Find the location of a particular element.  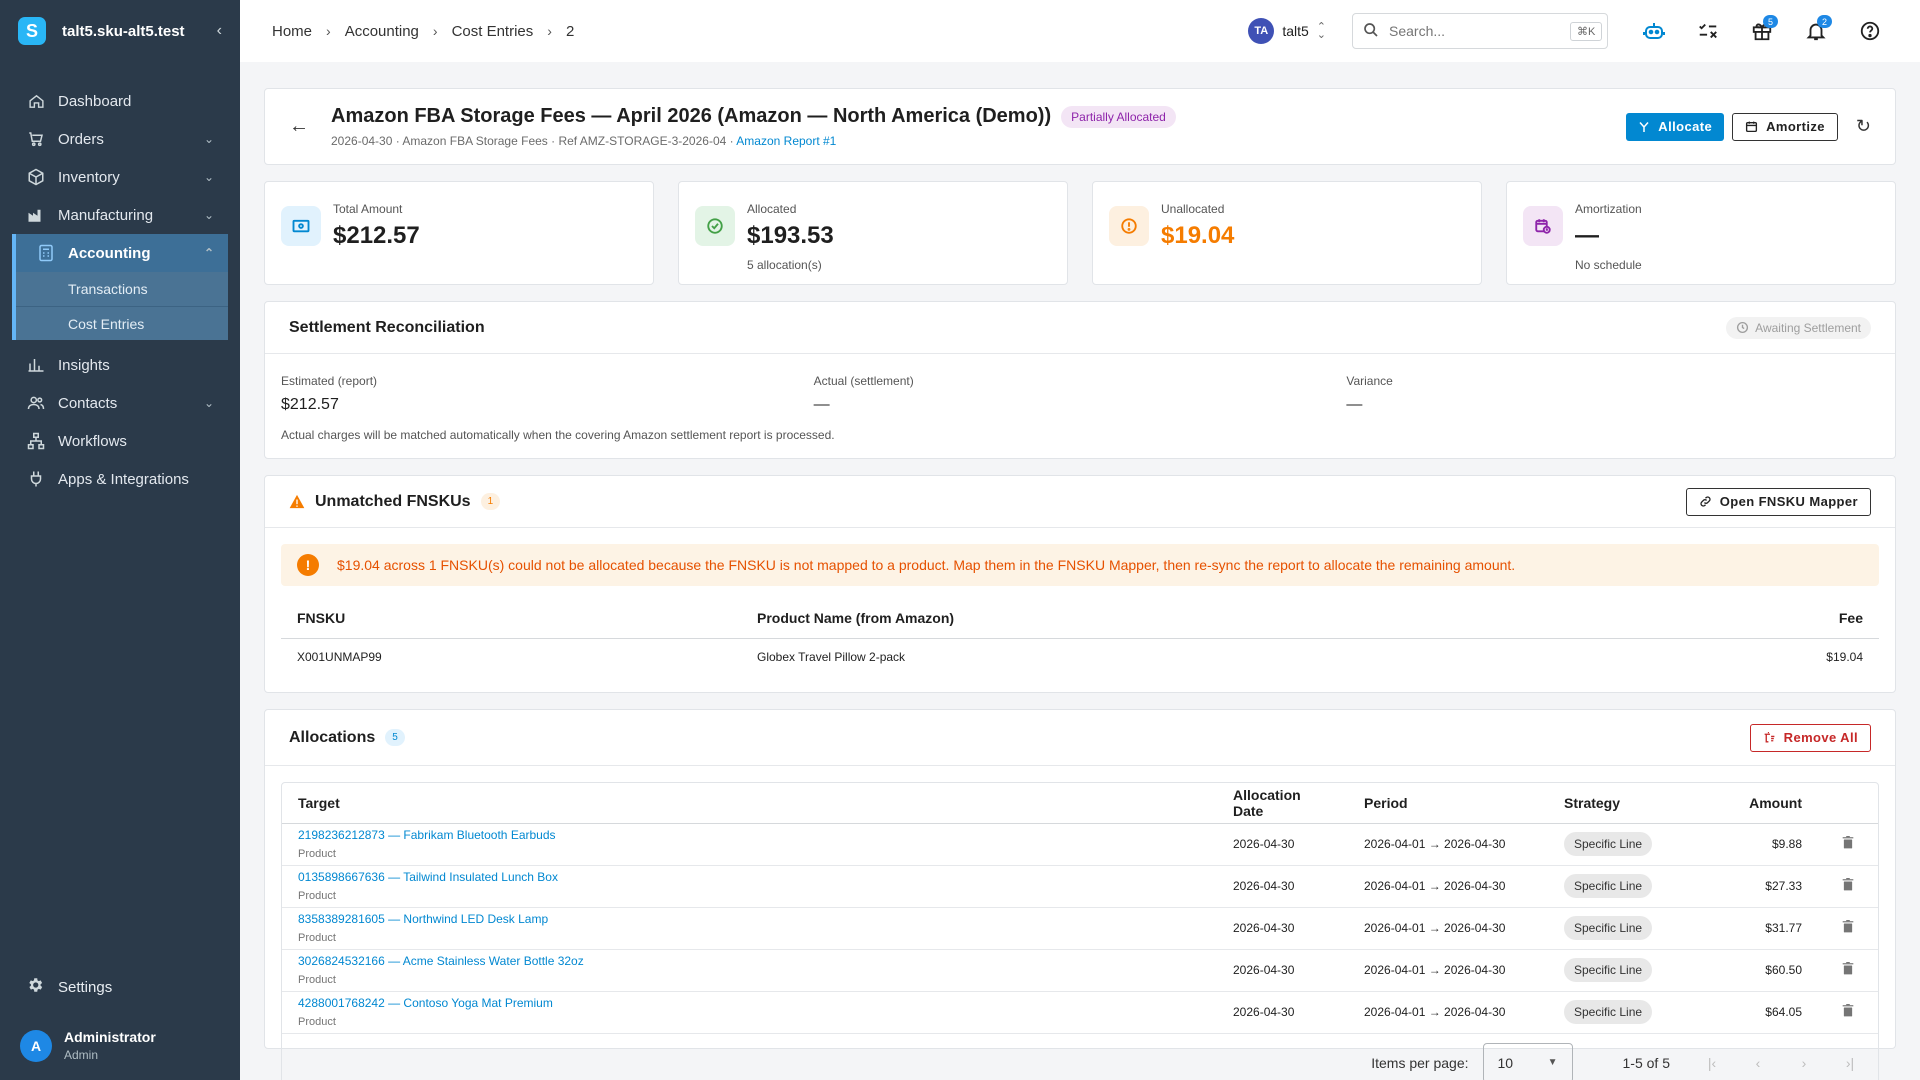

breadcrumb-home: Home is located at coordinates (292, 31).